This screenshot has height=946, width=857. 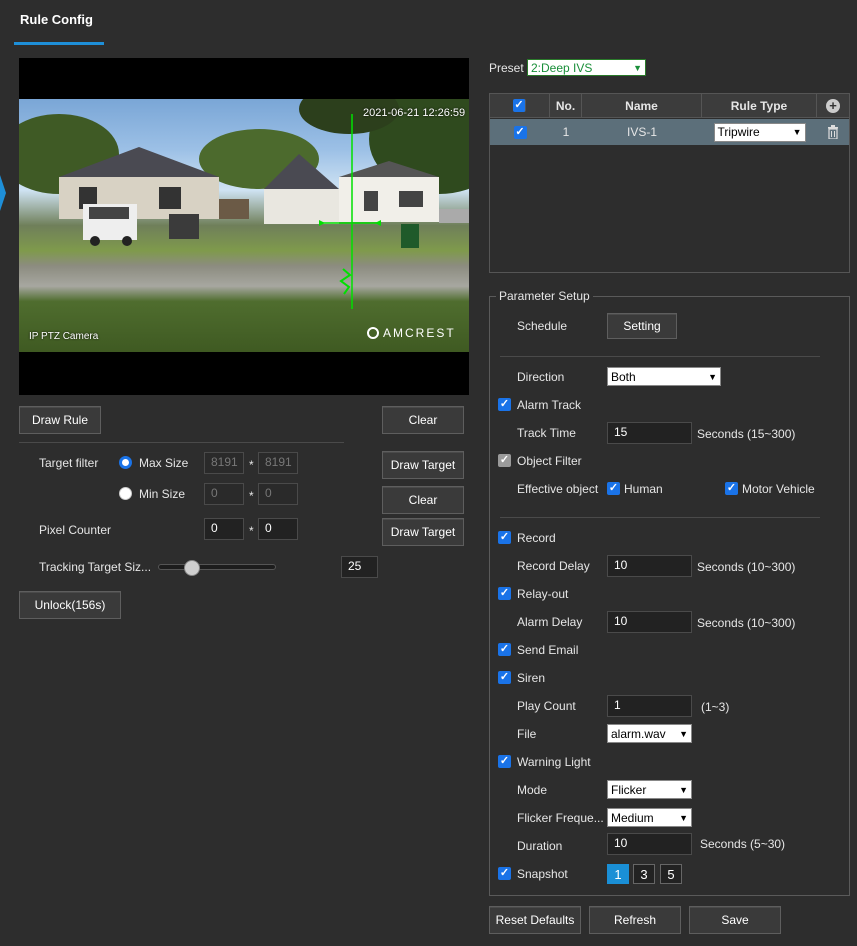 What do you see at coordinates (566, 132) in the screenshot?
I see `row-no: 1` at bounding box center [566, 132].